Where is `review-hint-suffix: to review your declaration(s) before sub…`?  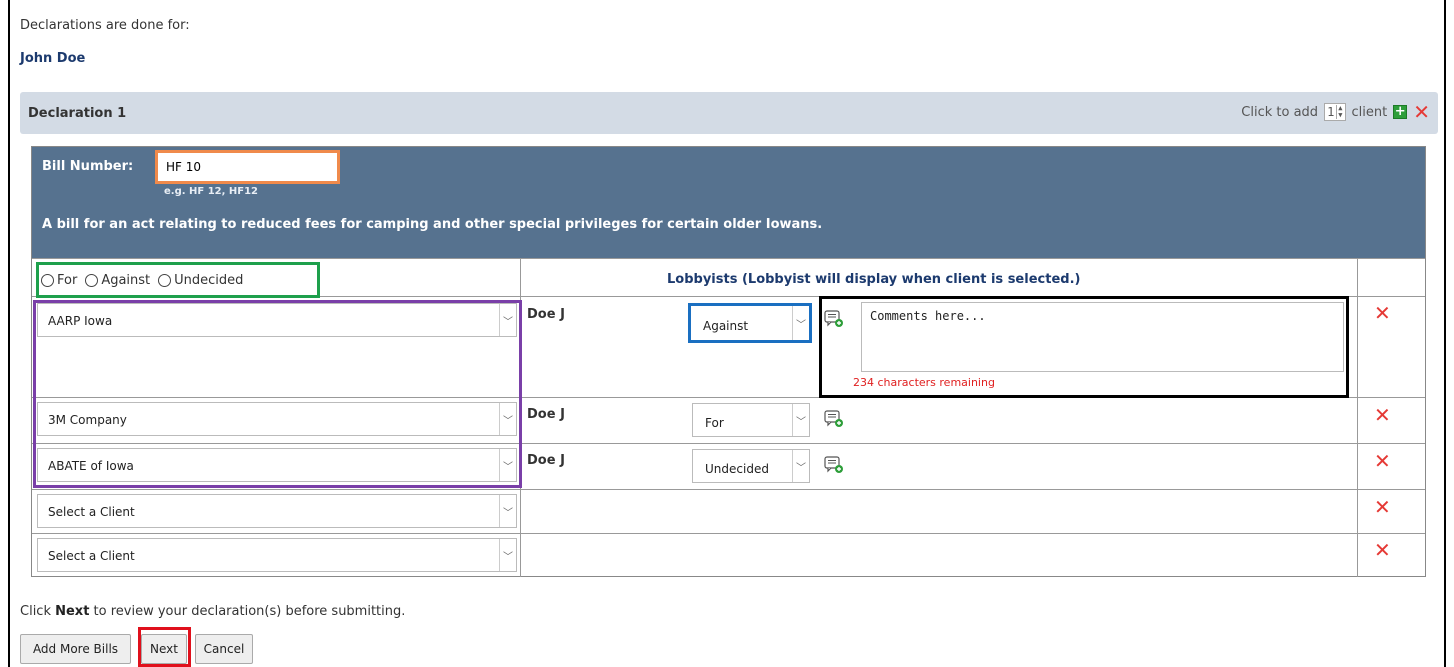
review-hint-suffix: to review your declaration(s) before sub… is located at coordinates (247, 611).